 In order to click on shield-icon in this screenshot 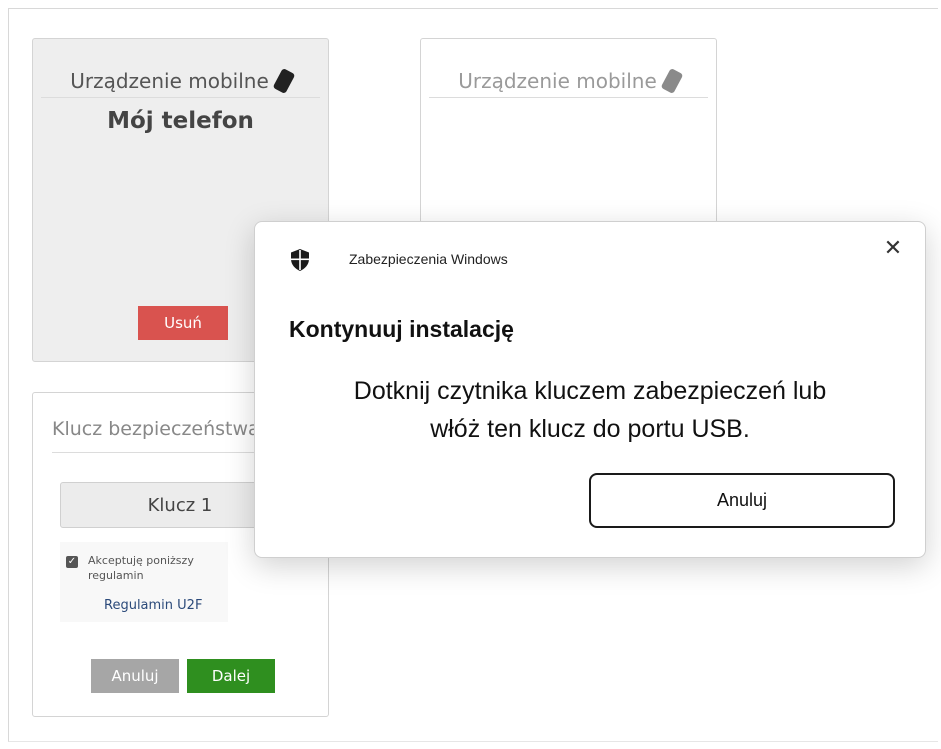, I will do `click(300, 260)`.